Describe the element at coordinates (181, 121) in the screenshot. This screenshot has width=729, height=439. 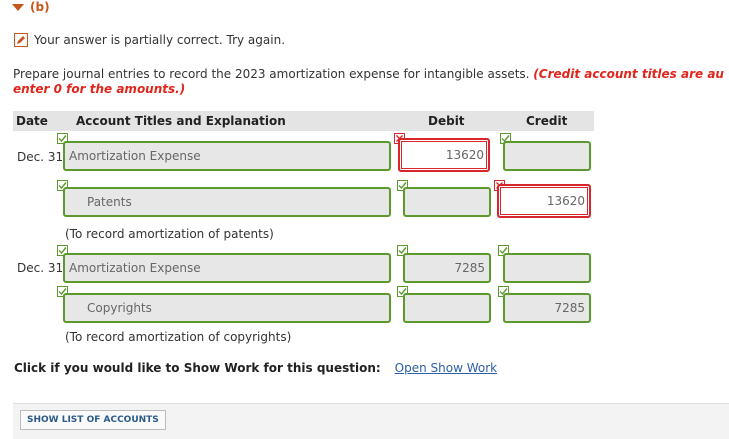
I see `header-account: Account Titles and Explanation` at that location.